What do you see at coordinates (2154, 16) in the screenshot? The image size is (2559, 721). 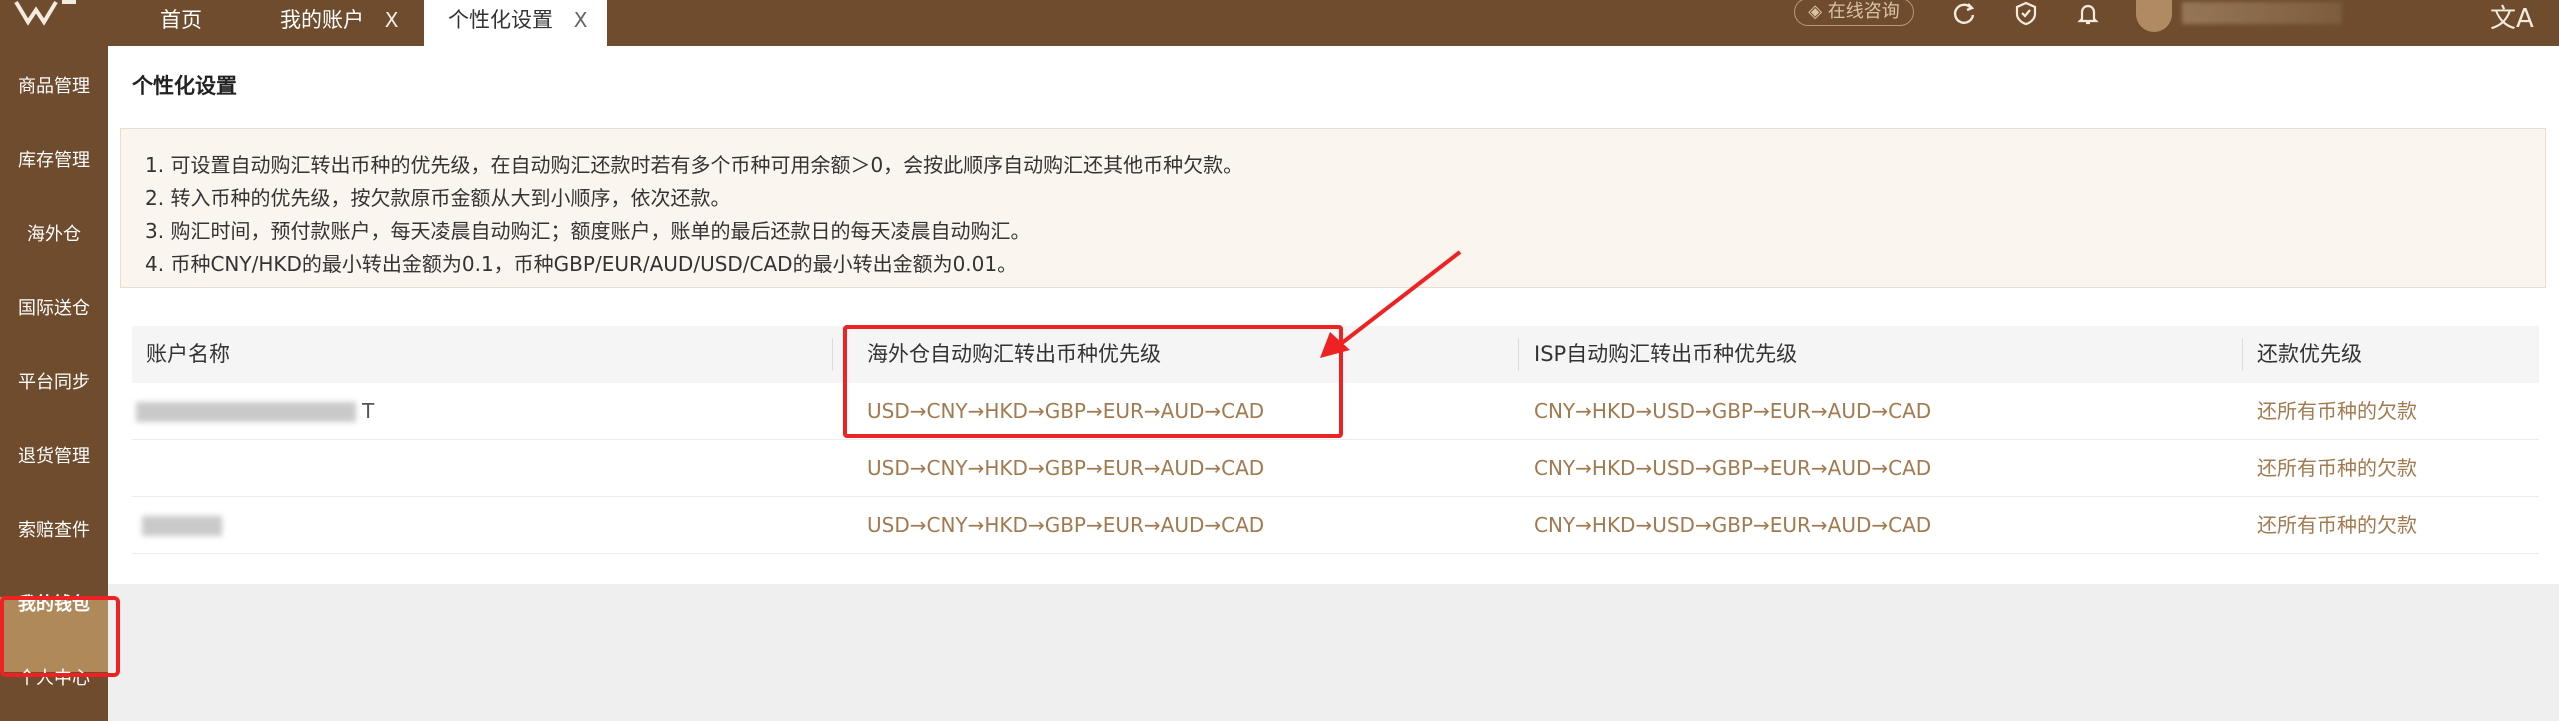 I see `avatar` at bounding box center [2154, 16].